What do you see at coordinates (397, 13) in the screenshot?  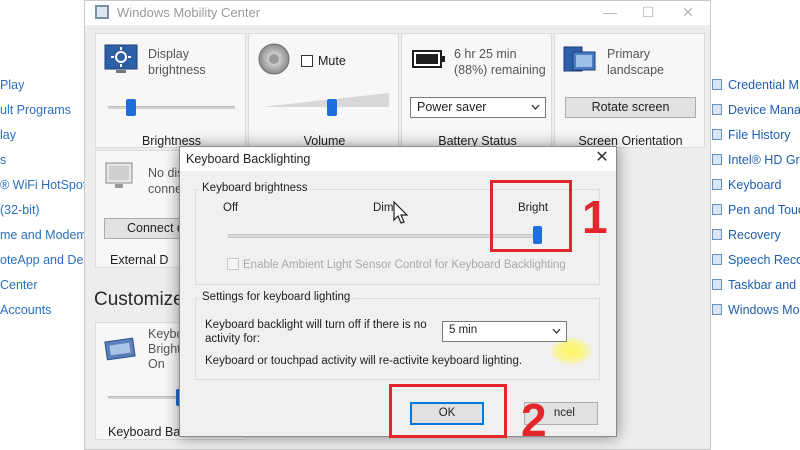 I see `mobility-center-titlebar: Windows Mobility Center — ☐ ✕` at bounding box center [397, 13].